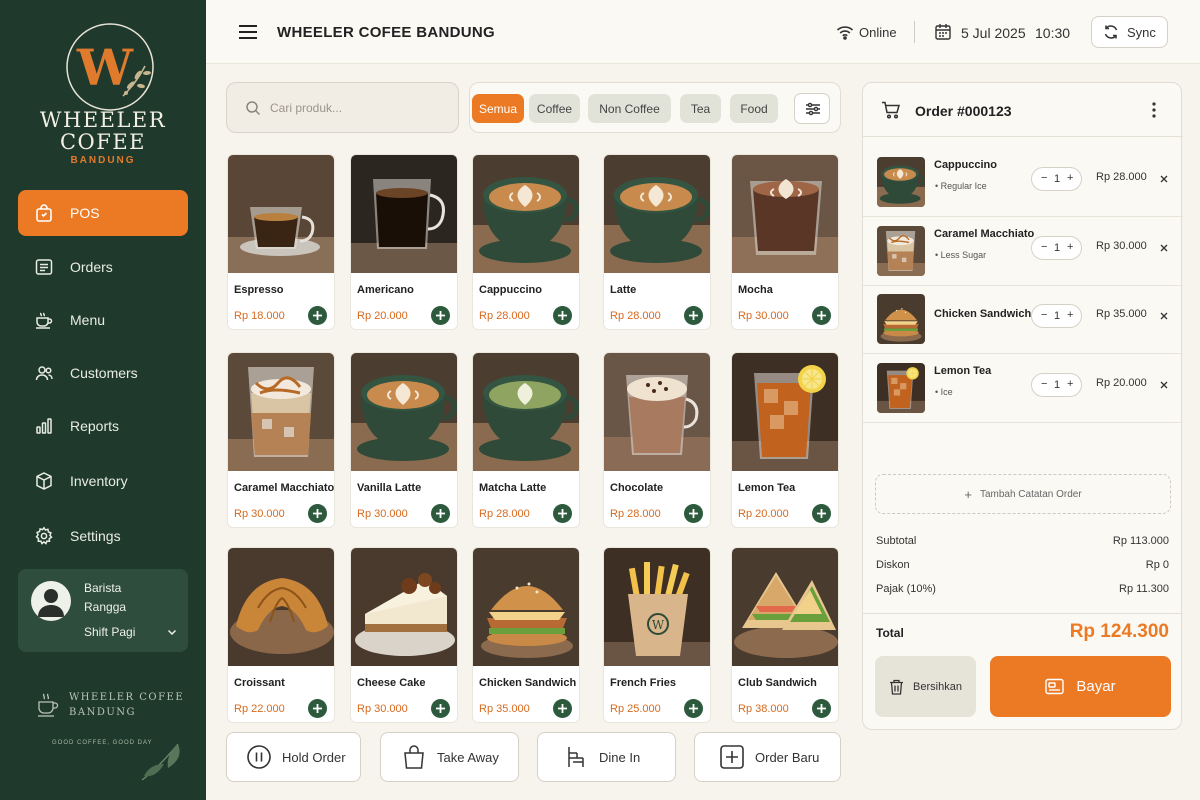 The image size is (1200, 800). Describe the element at coordinates (754, 108) in the screenshot. I see `category-chip-food: Food` at that location.